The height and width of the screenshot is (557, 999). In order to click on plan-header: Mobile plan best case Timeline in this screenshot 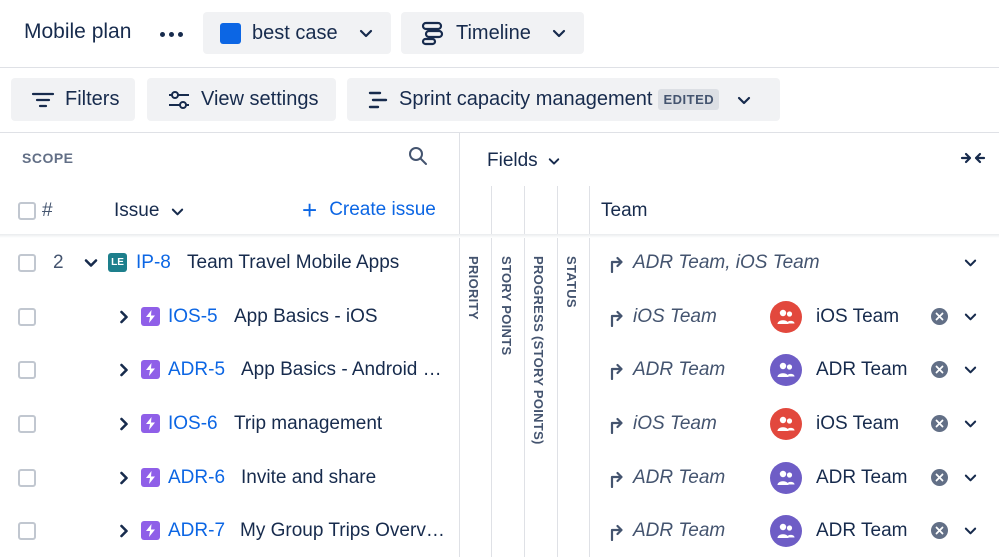, I will do `click(499, 34)`.